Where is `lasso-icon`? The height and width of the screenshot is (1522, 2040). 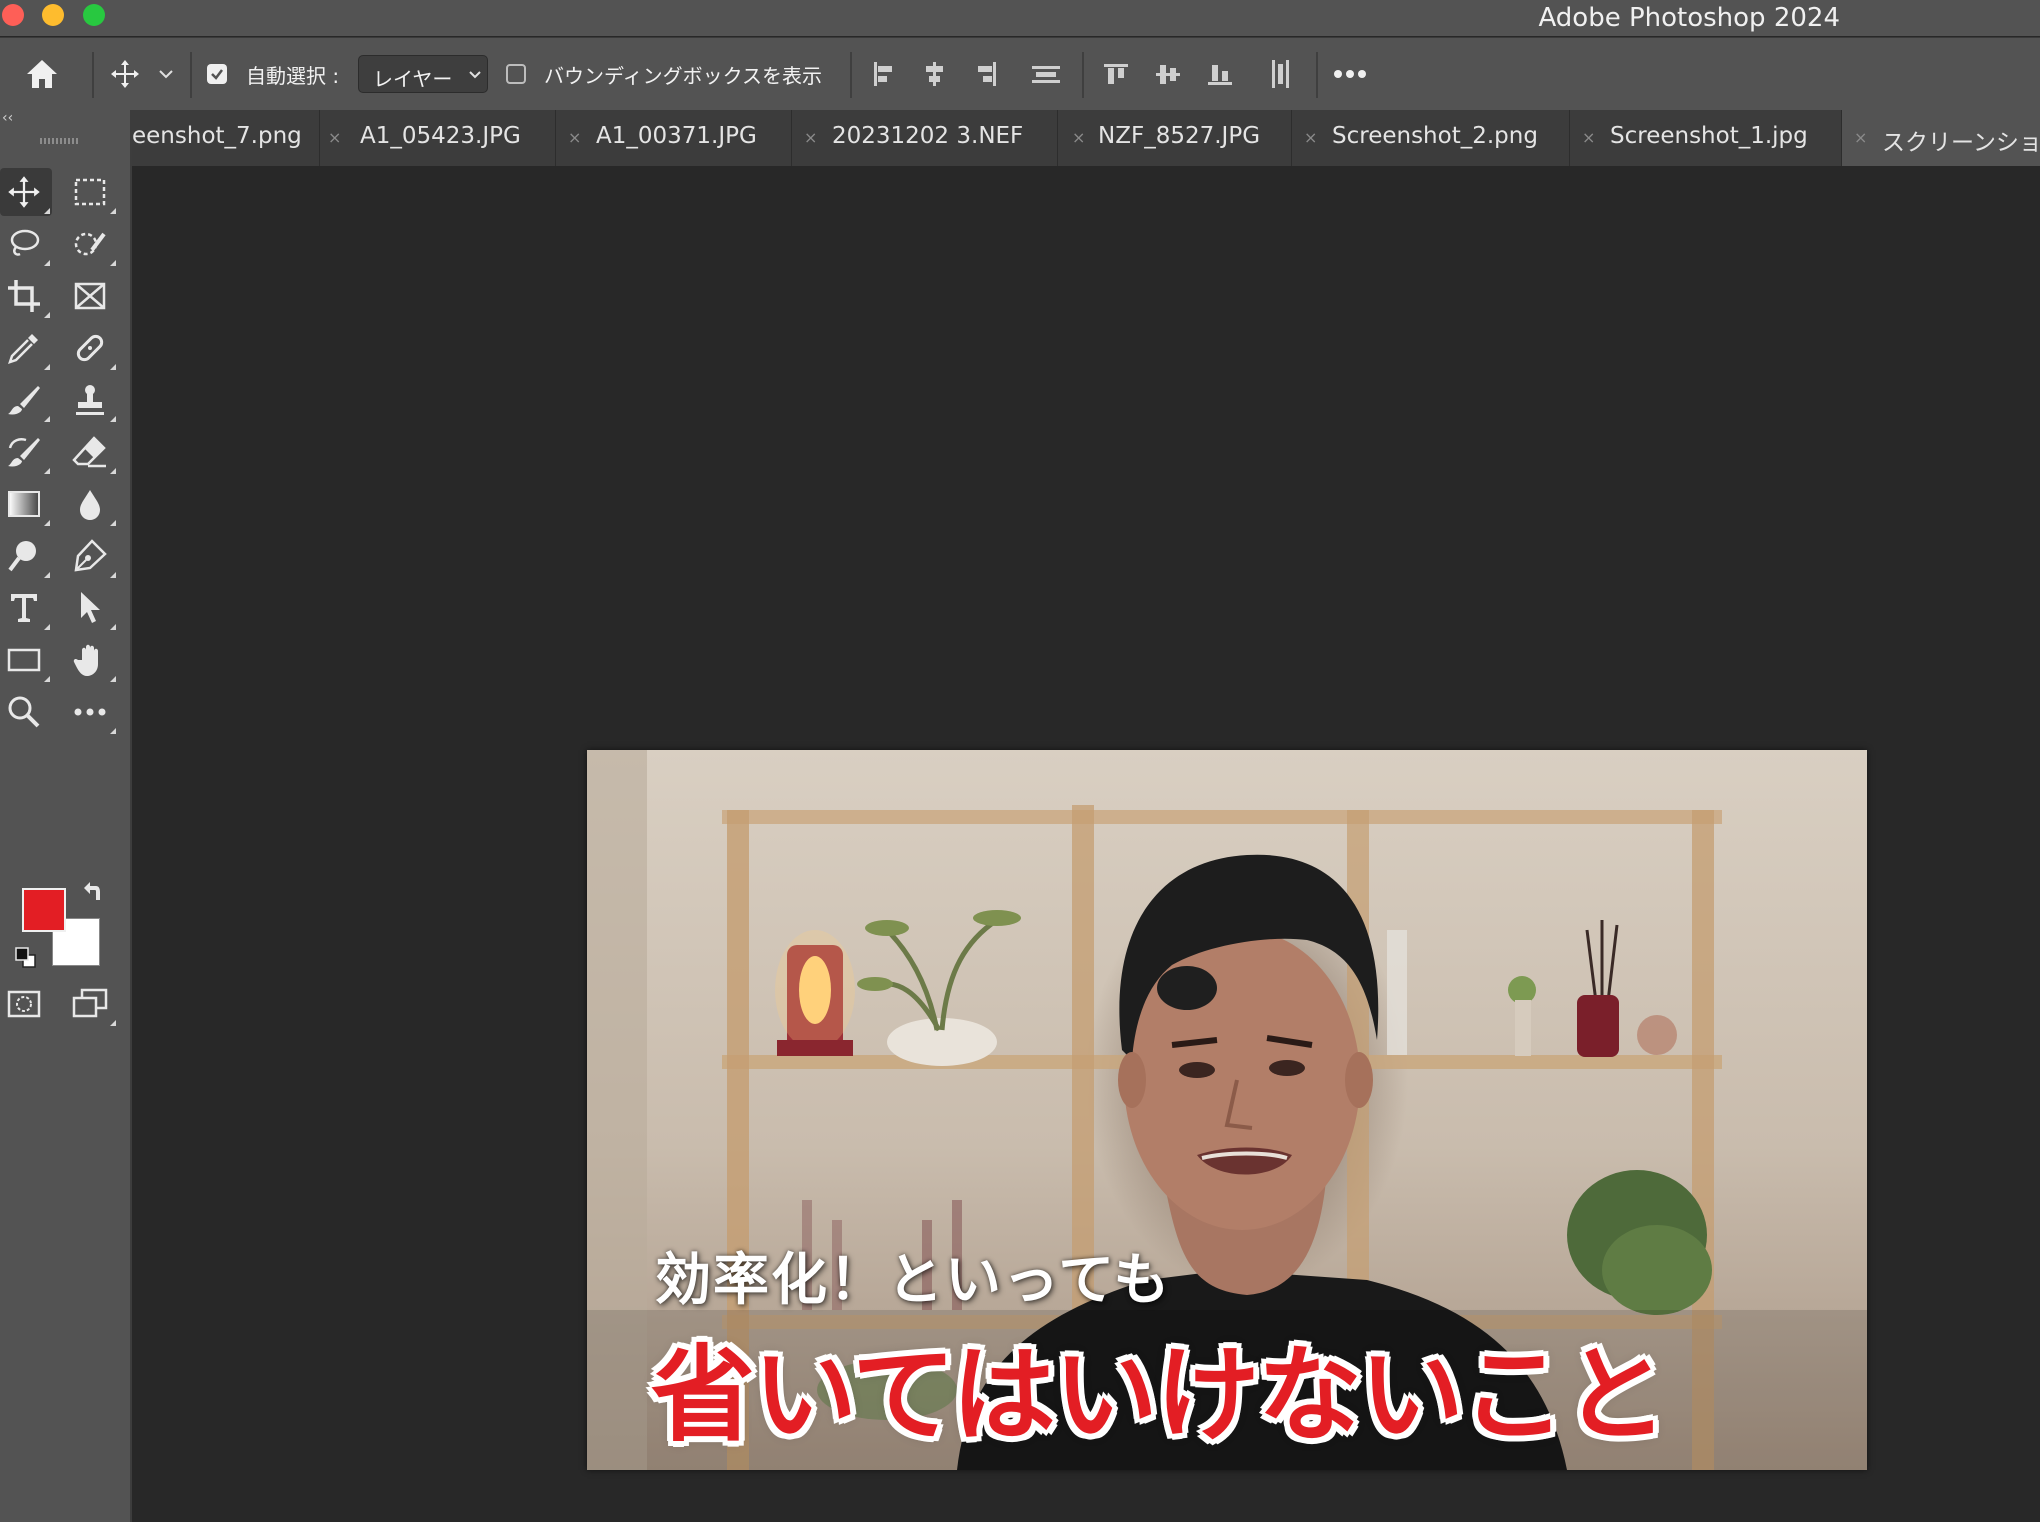 lasso-icon is located at coordinates (25, 242).